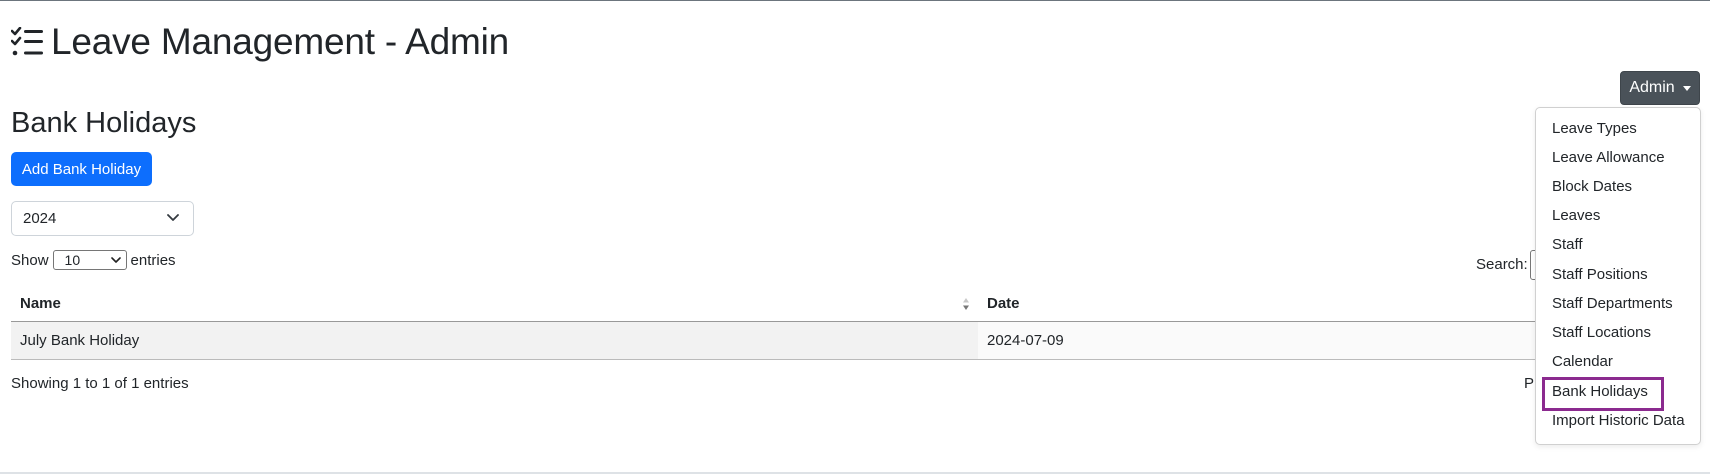  What do you see at coordinates (1567, 245) in the screenshot?
I see `menu-item-staff: Staff` at bounding box center [1567, 245].